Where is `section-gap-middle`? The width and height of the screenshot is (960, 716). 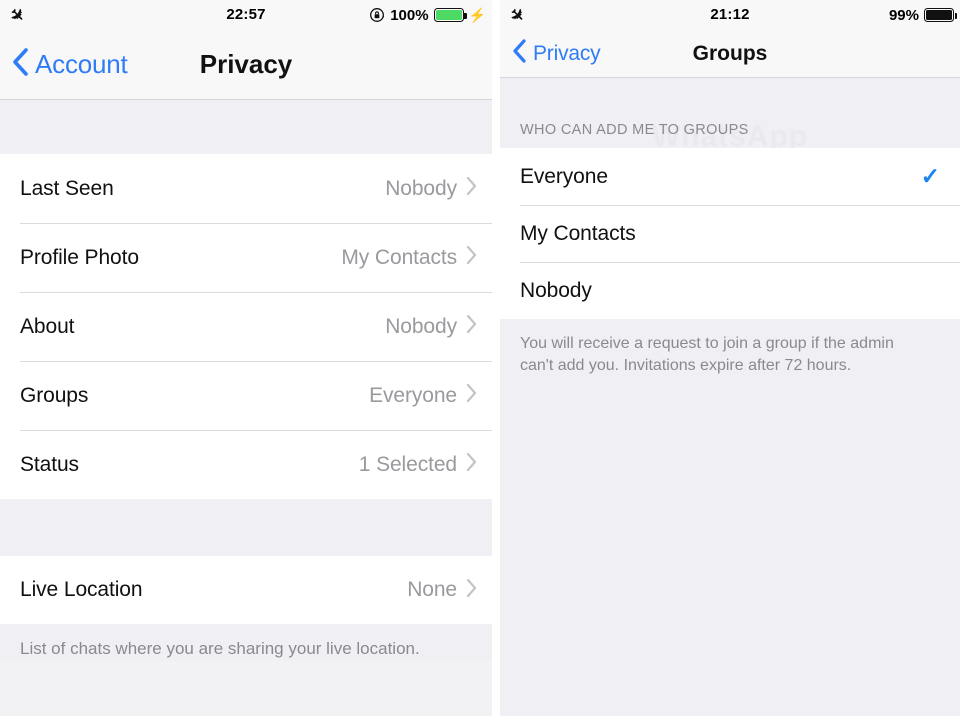 section-gap-middle is located at coordinates (246, 527).